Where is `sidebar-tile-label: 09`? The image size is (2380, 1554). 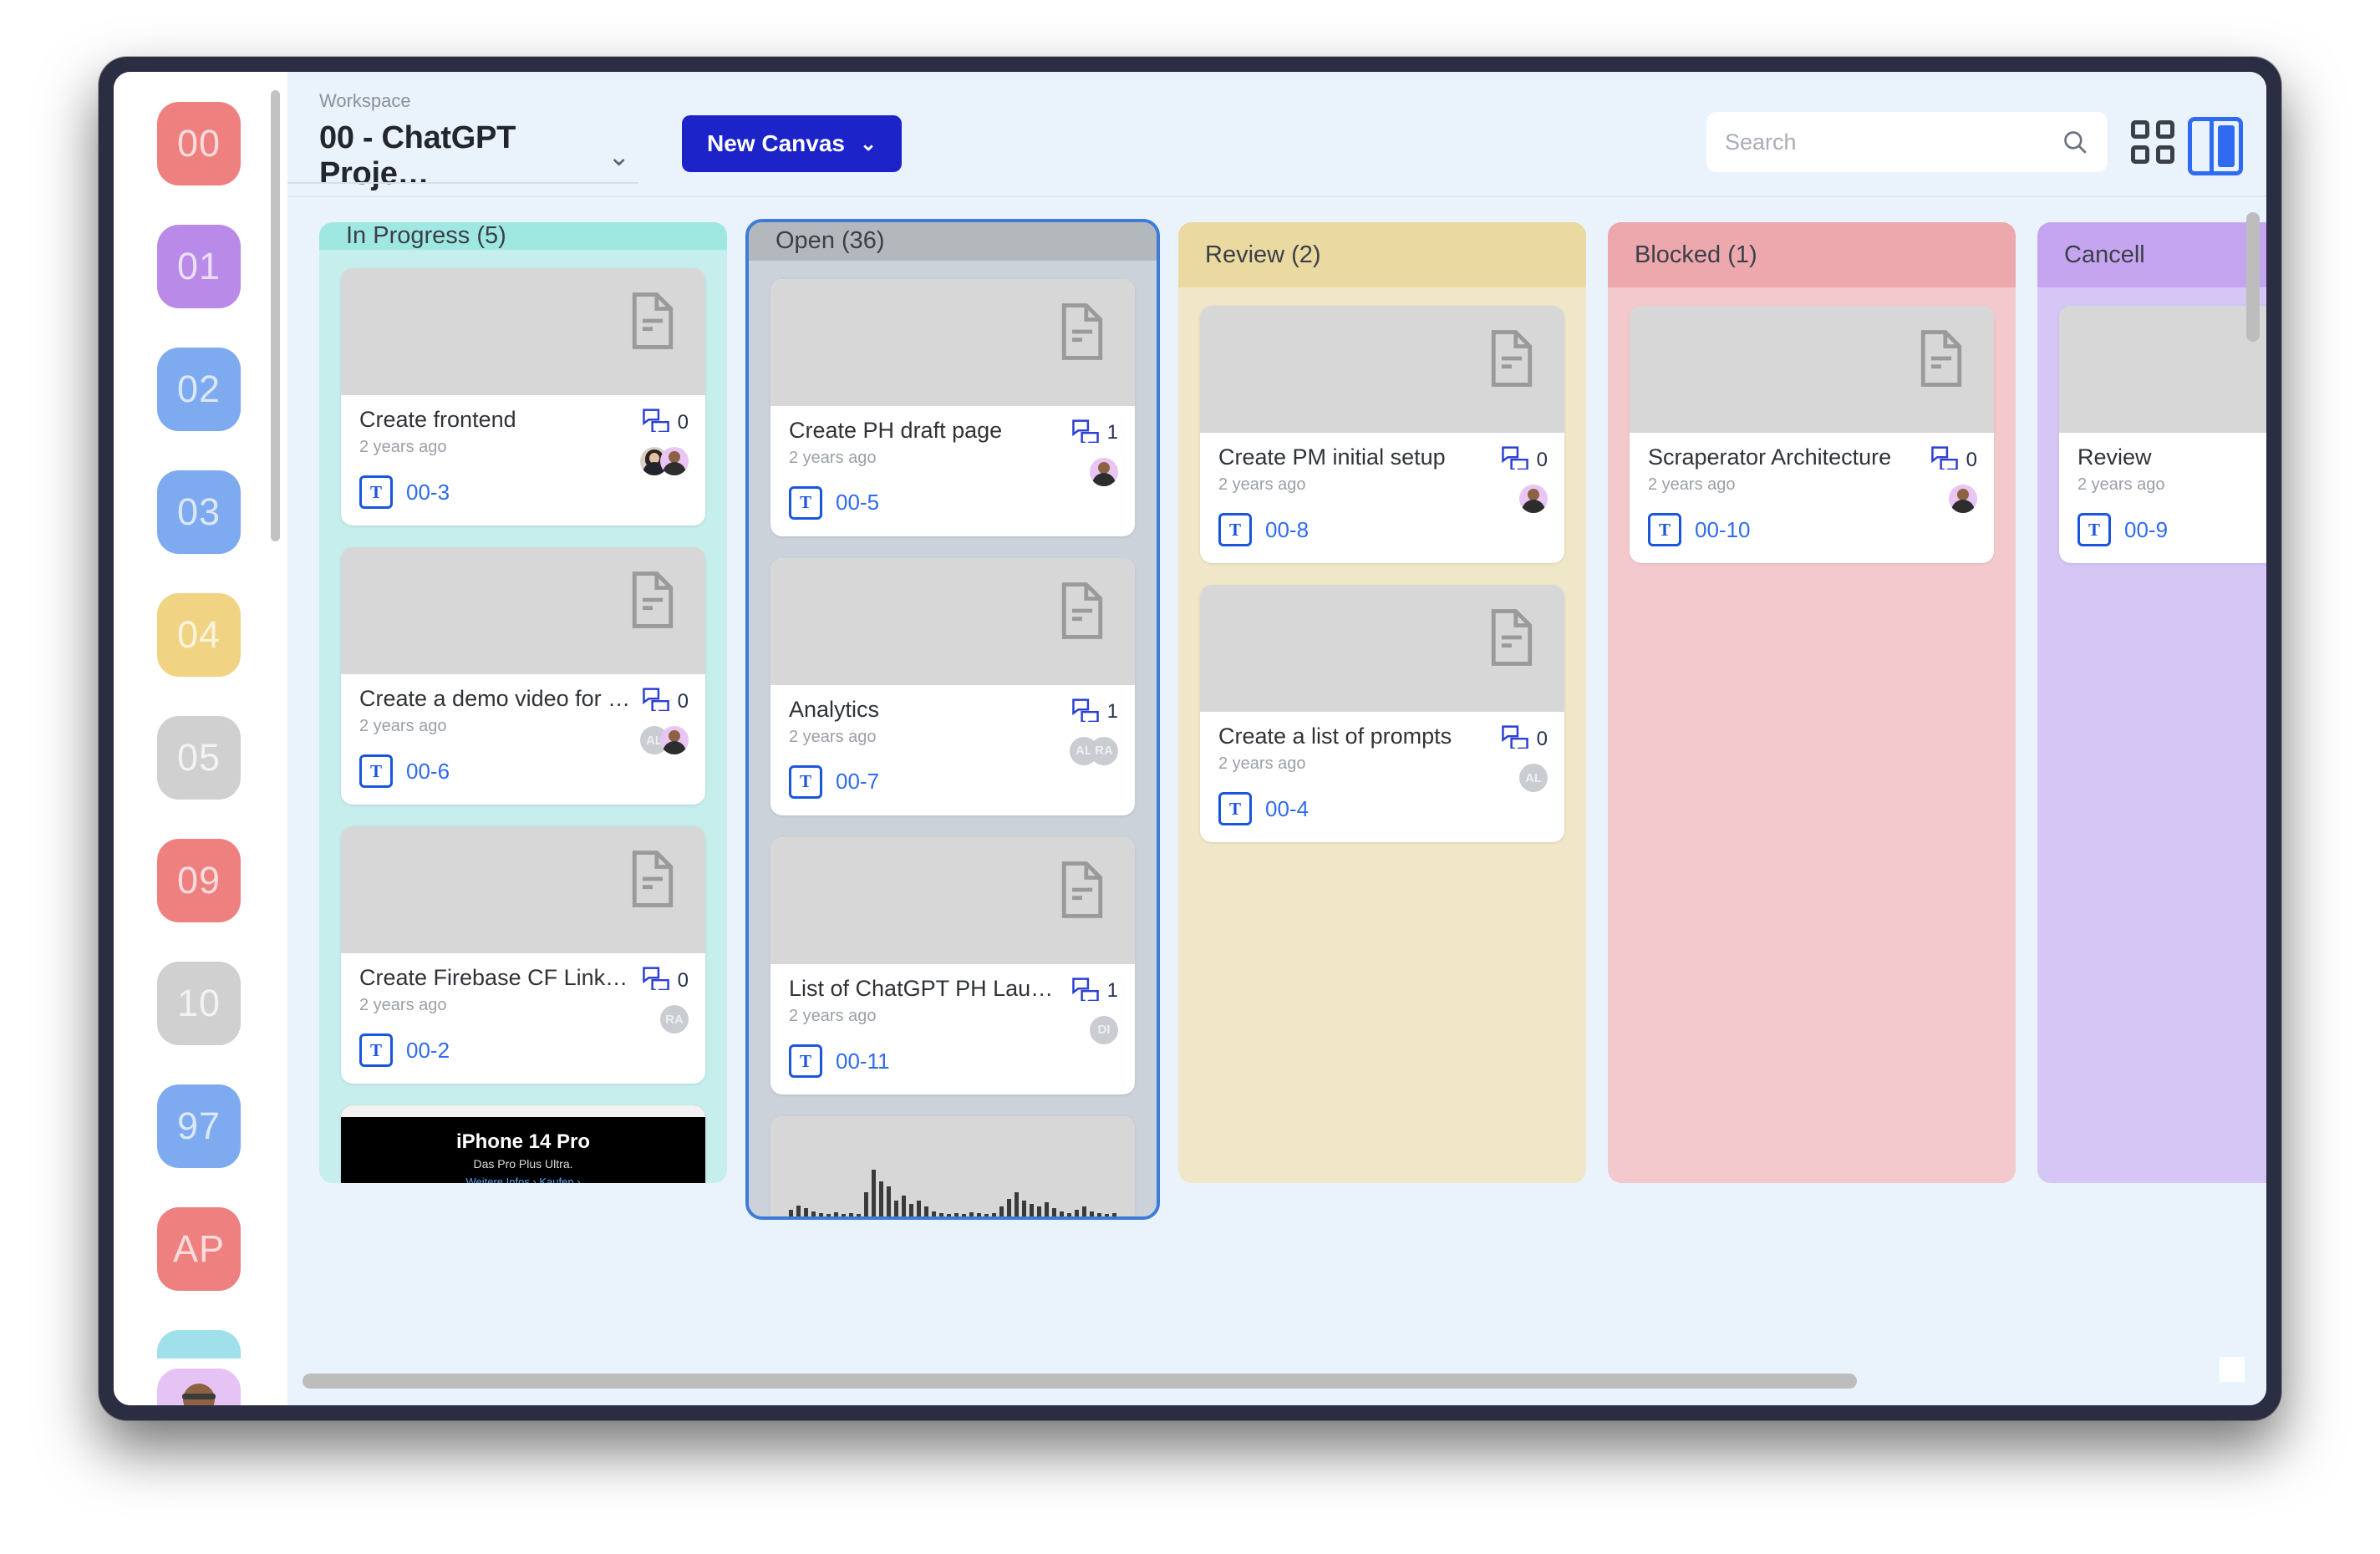 sidebar-tile-label: 09 is located at coordinates (198, 880).